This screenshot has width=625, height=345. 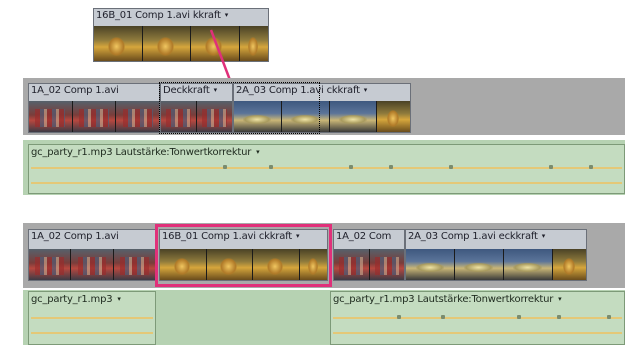 I want to click on video-clip-2a03-before: 2A_03 Comp 1.avi ckkraft ▾, so click(x=322, y=108).